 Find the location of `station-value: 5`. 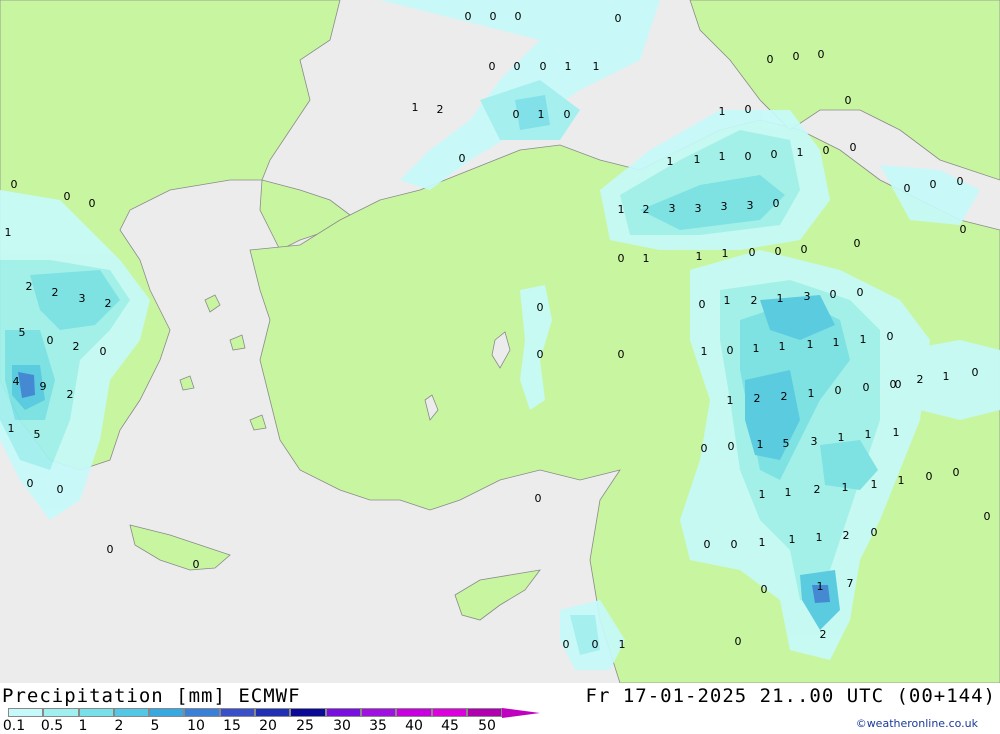

station-value: 5 is located at coordinates (786, 443).